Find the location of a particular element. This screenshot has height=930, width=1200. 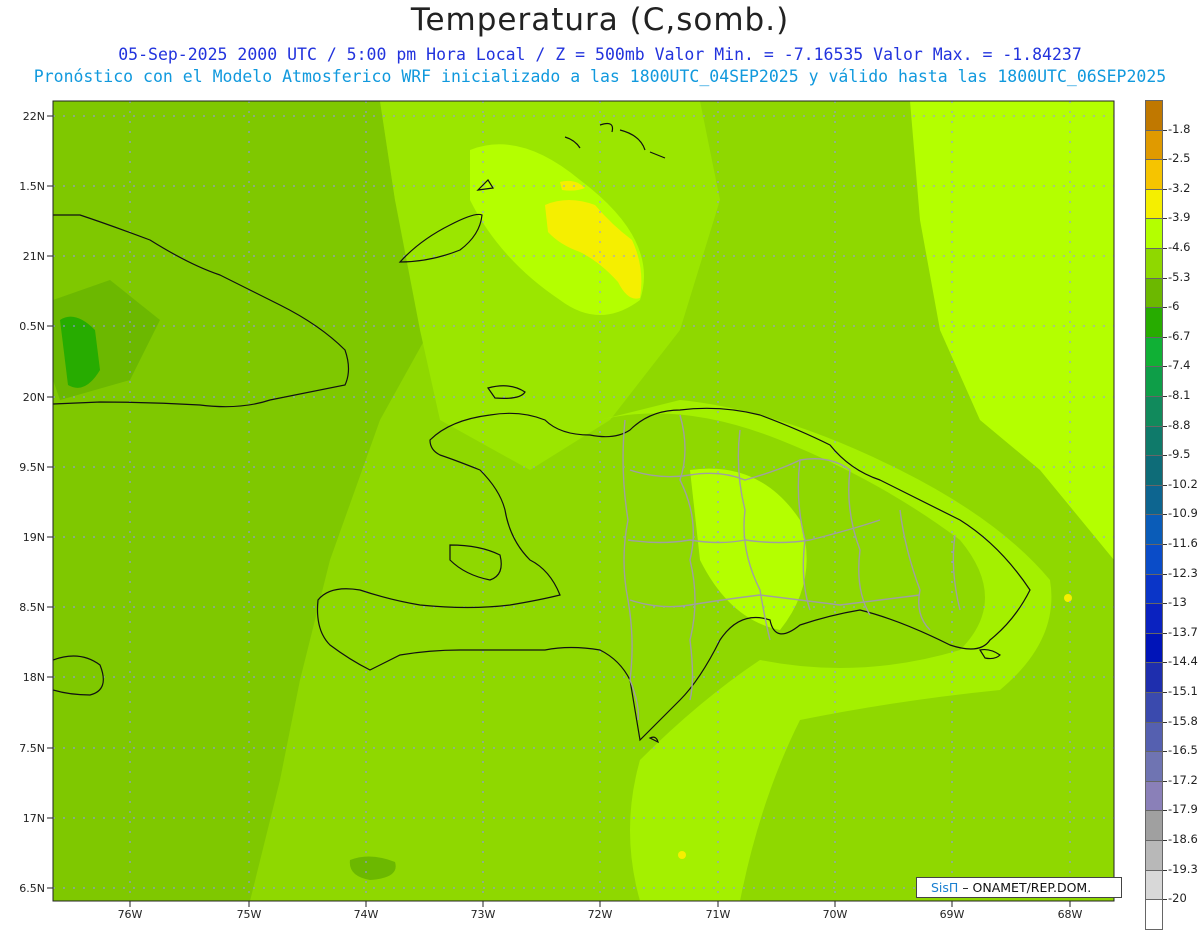

colorbar-label: -3.2 is located at coordinates (1179, 187).